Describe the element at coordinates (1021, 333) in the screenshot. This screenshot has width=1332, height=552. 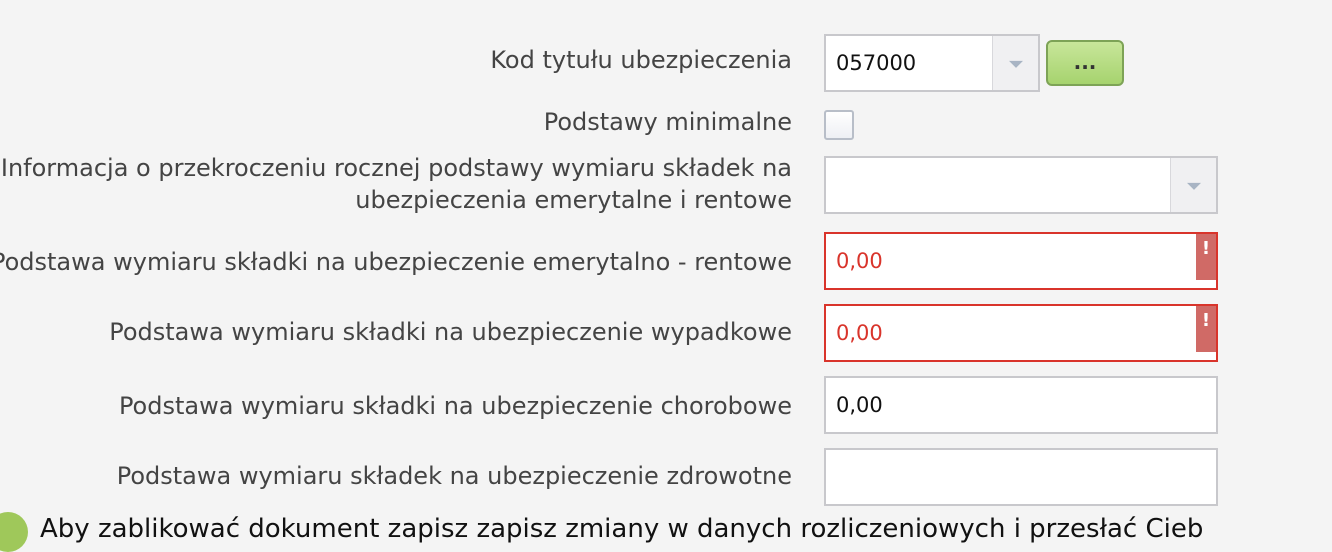
I see `podstawa-wypadkowe-input: 0,00 !` at that location.